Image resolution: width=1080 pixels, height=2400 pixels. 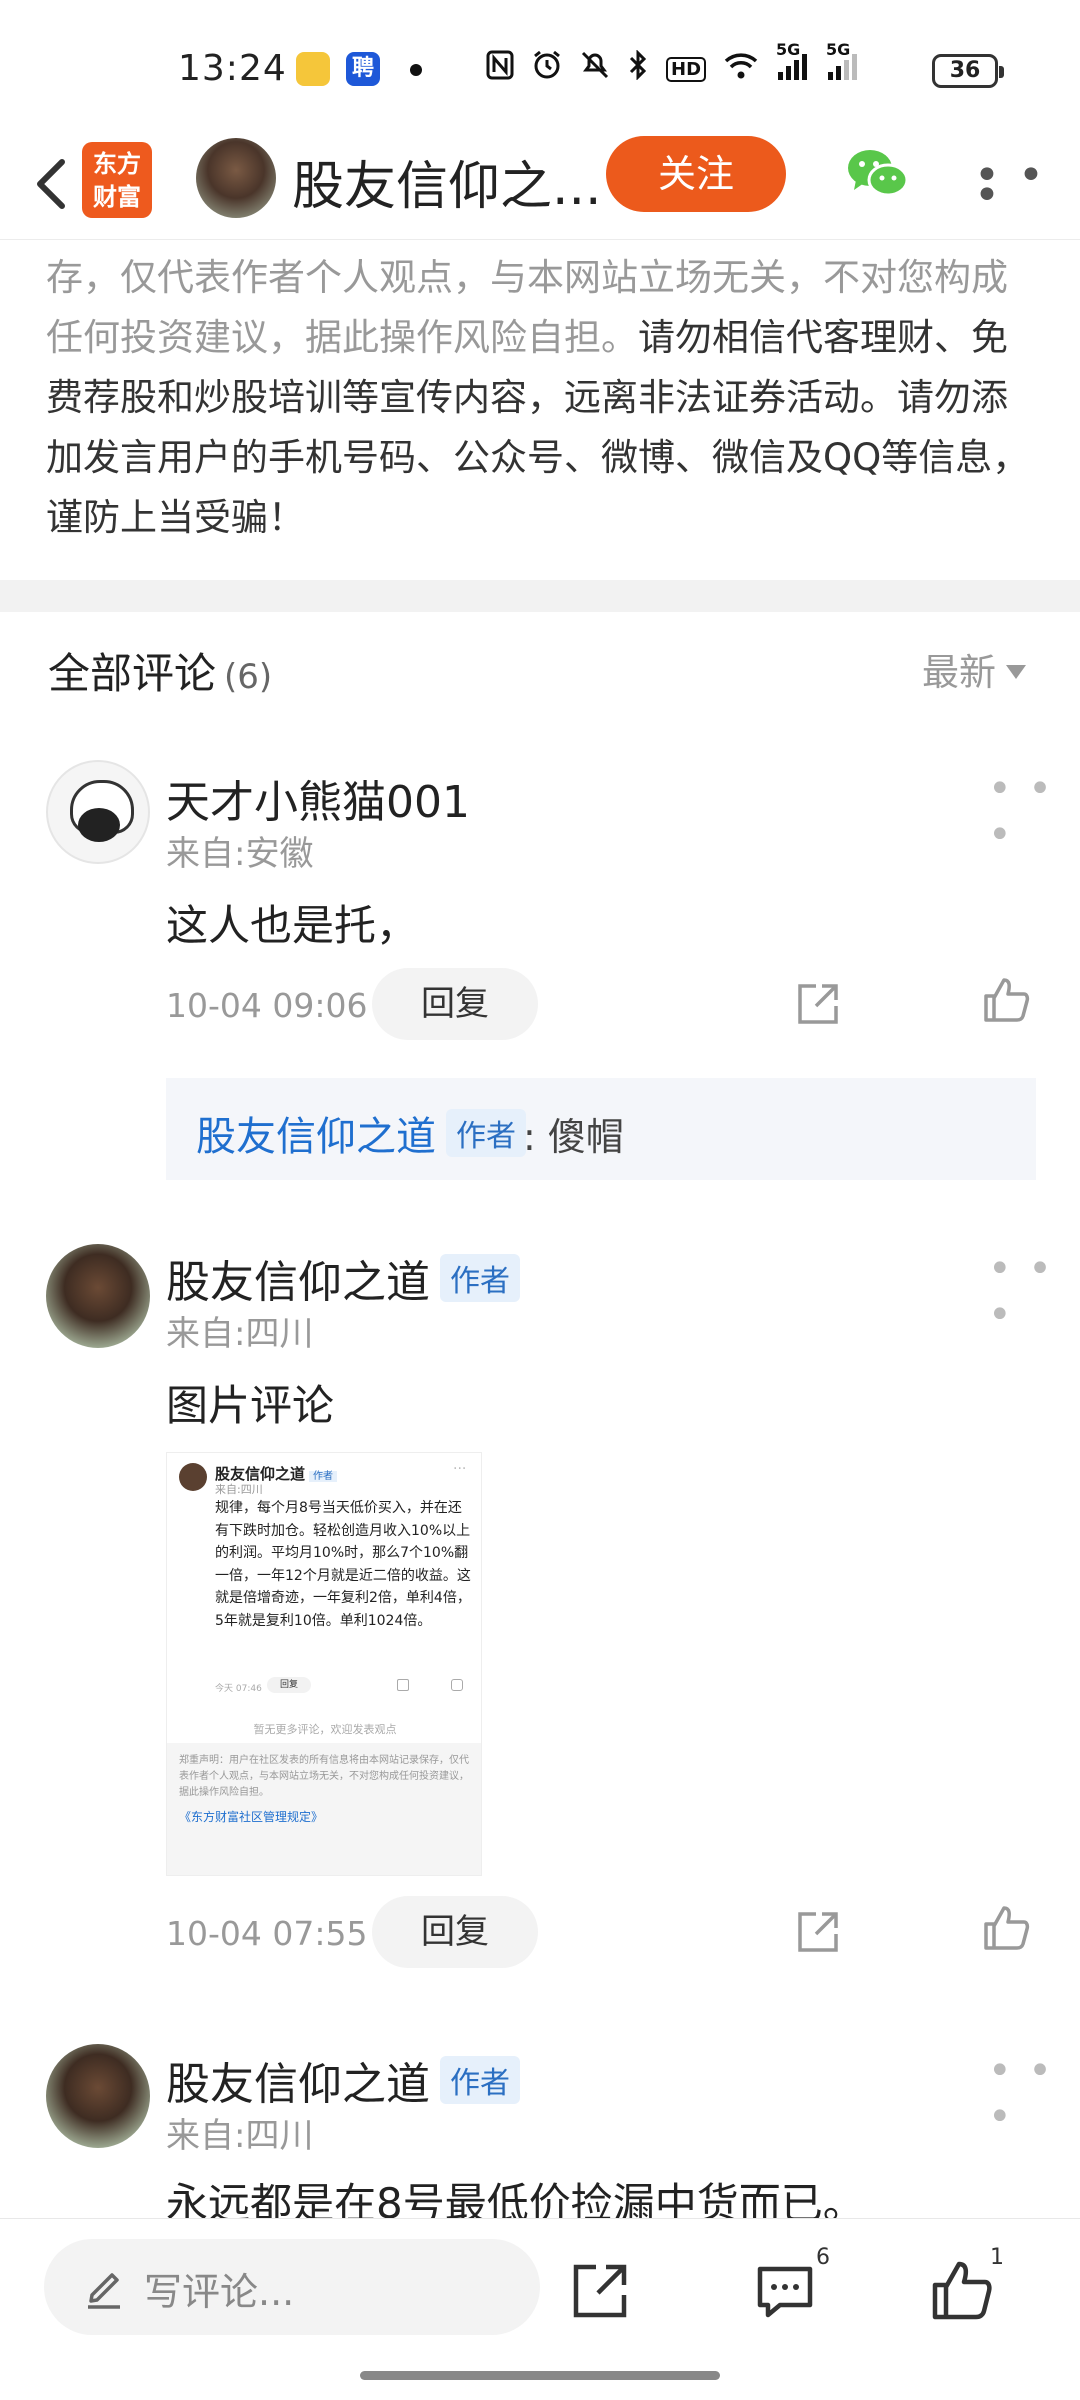 I want to click on reply-author: 股友信仰之道 作者, so click(x=361, y=1133).